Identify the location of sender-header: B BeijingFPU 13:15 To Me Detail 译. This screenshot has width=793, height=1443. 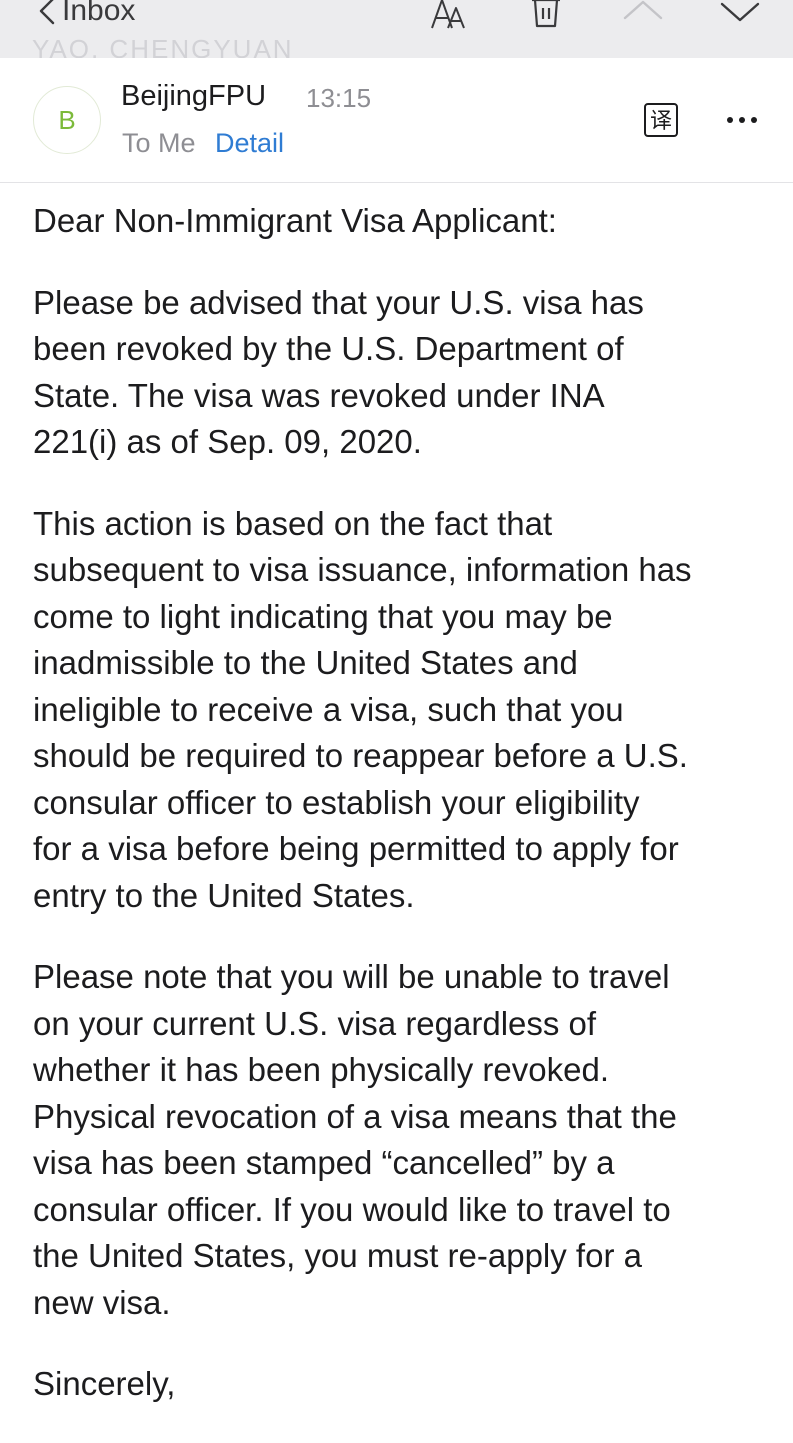
(396, 120).